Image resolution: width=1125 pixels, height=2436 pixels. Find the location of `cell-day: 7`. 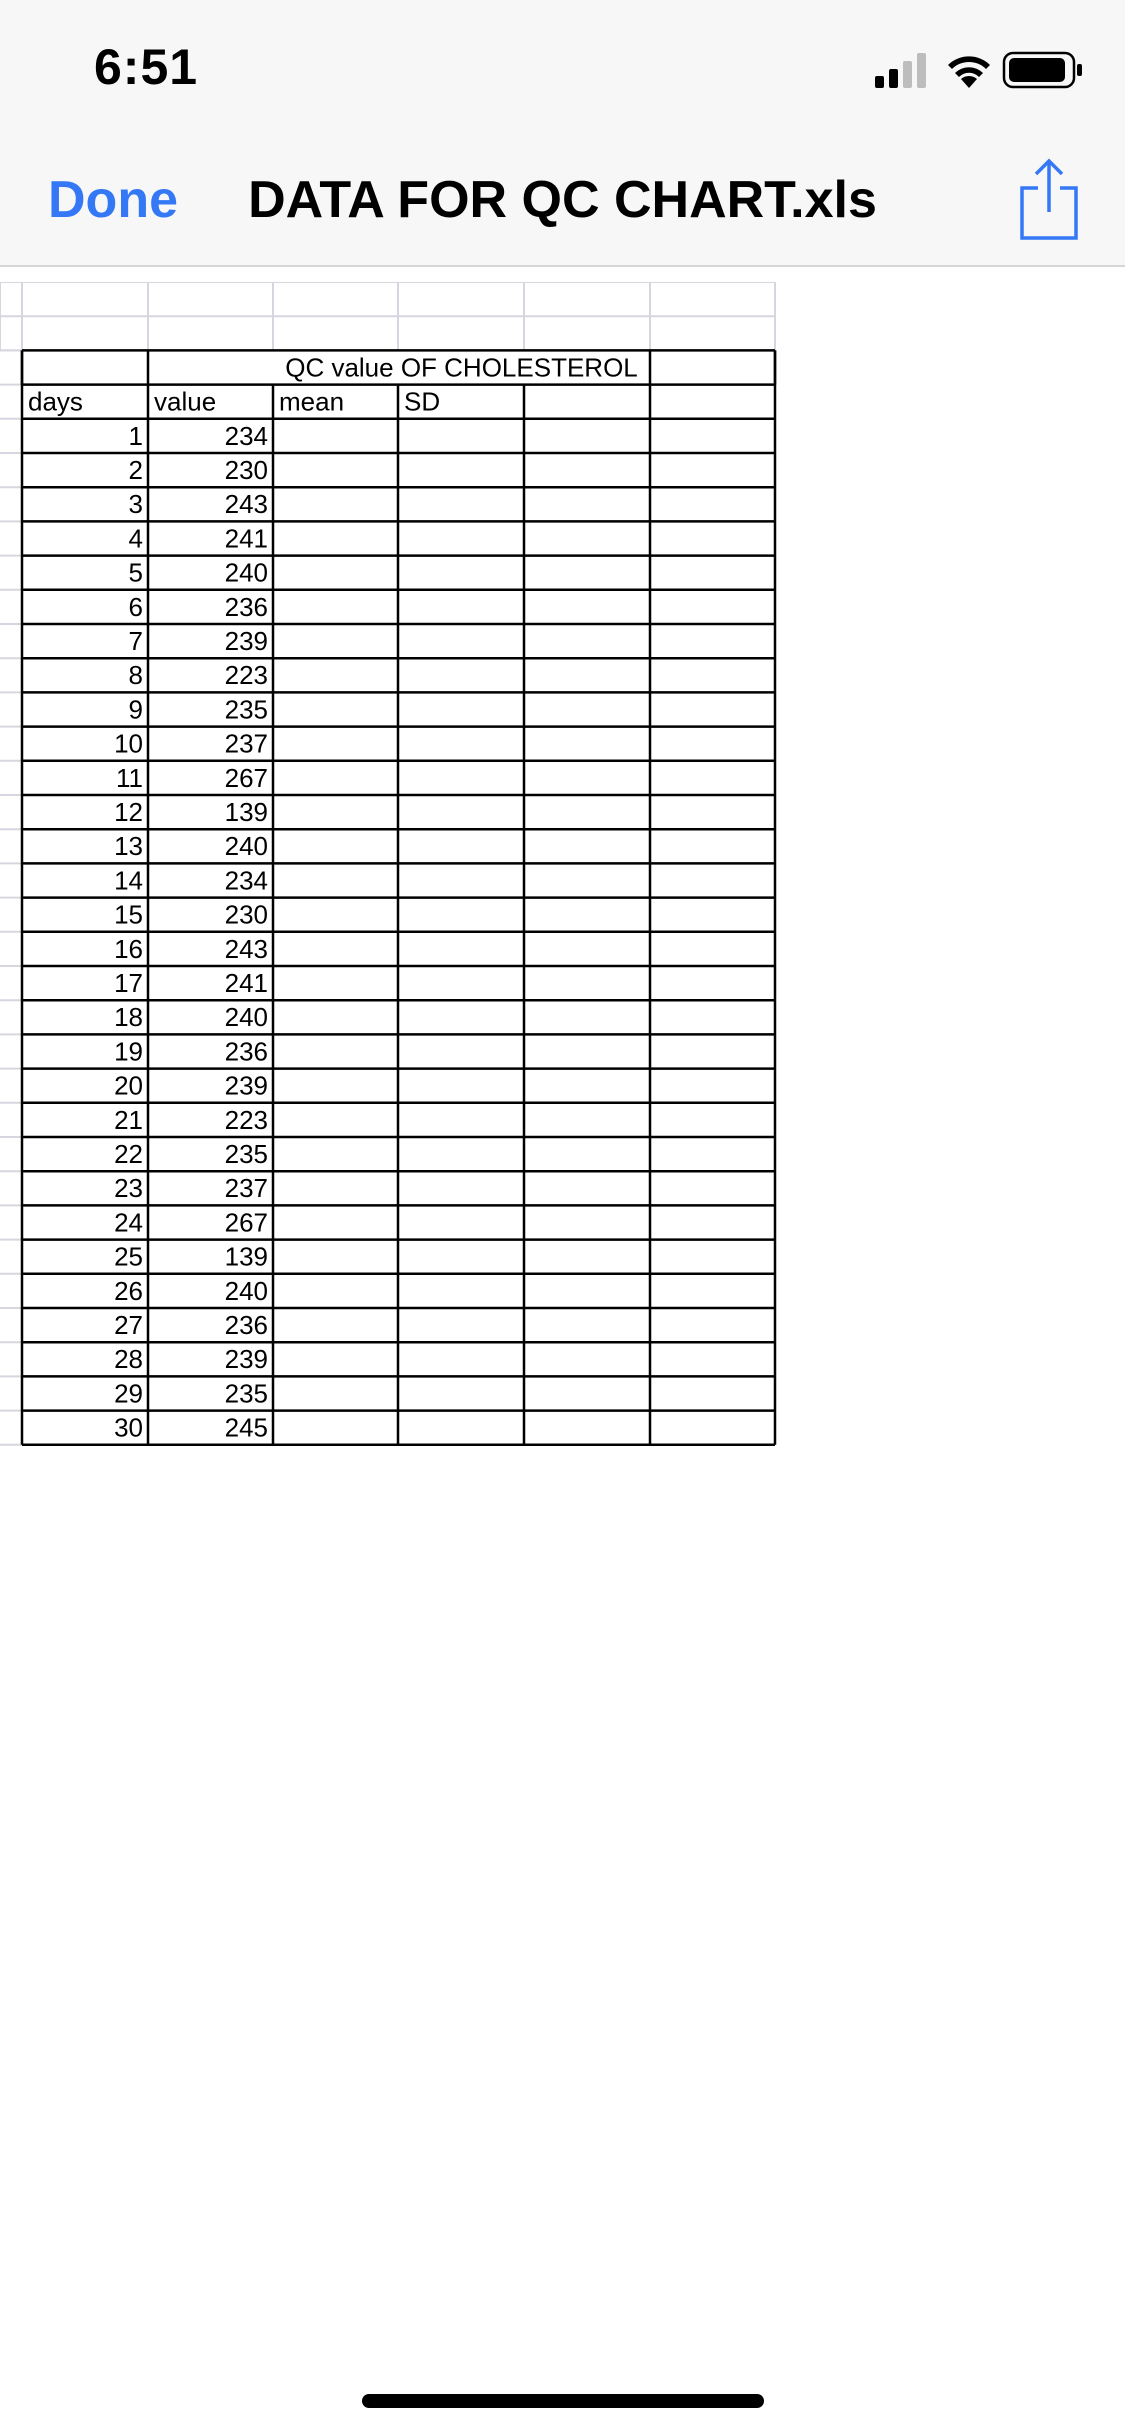

cell-day: 7 is located at coordinates (136, 641).